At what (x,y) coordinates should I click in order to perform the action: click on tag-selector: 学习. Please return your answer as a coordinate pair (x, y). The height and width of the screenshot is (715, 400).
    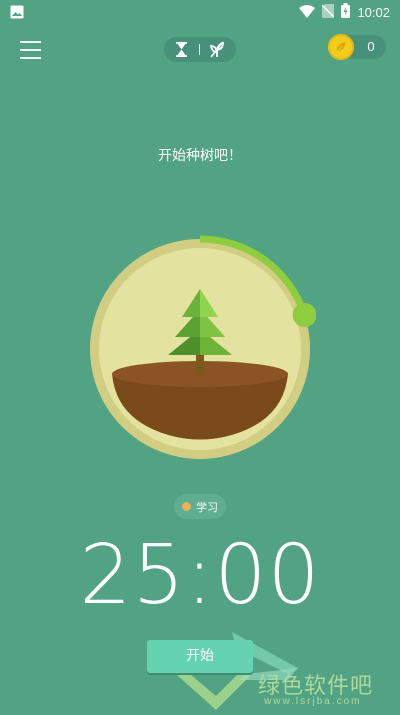
    Looking at the image, I should click on (200, 506).